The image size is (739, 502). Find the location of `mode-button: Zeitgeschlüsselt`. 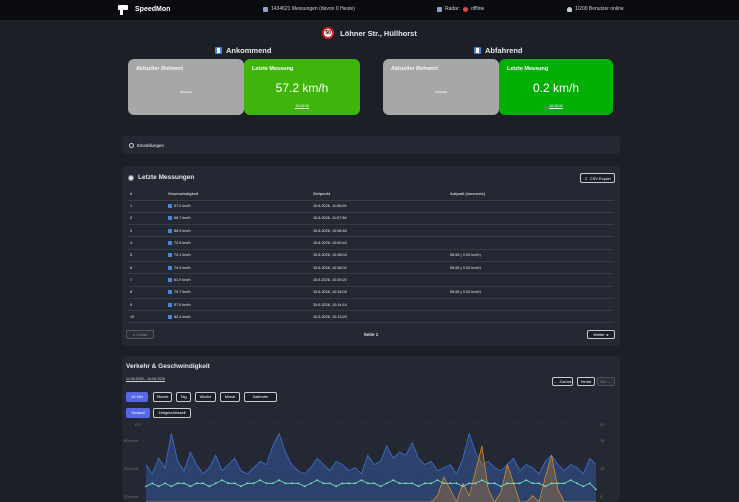

mode-button: Zeitgeschlüsselt is located at coordinates (172, 413).